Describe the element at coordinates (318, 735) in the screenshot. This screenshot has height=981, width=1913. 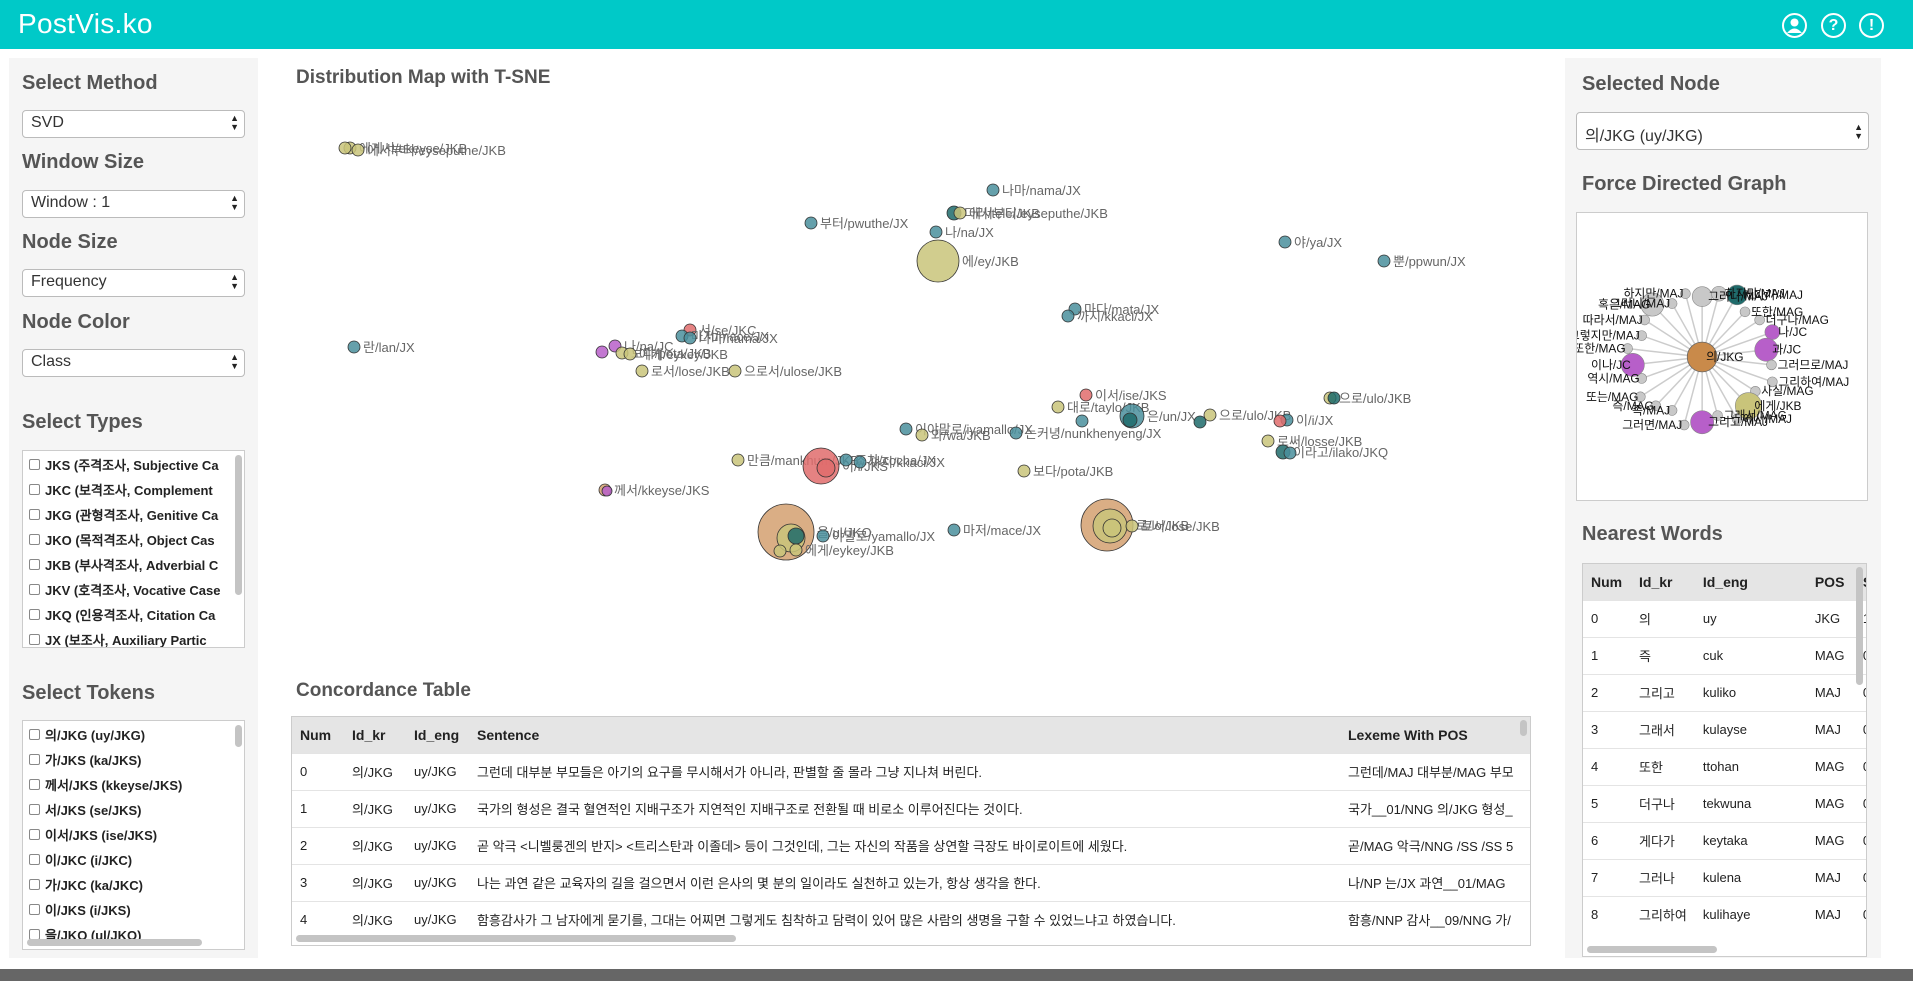
I see `concordance-header: Num` at that location.